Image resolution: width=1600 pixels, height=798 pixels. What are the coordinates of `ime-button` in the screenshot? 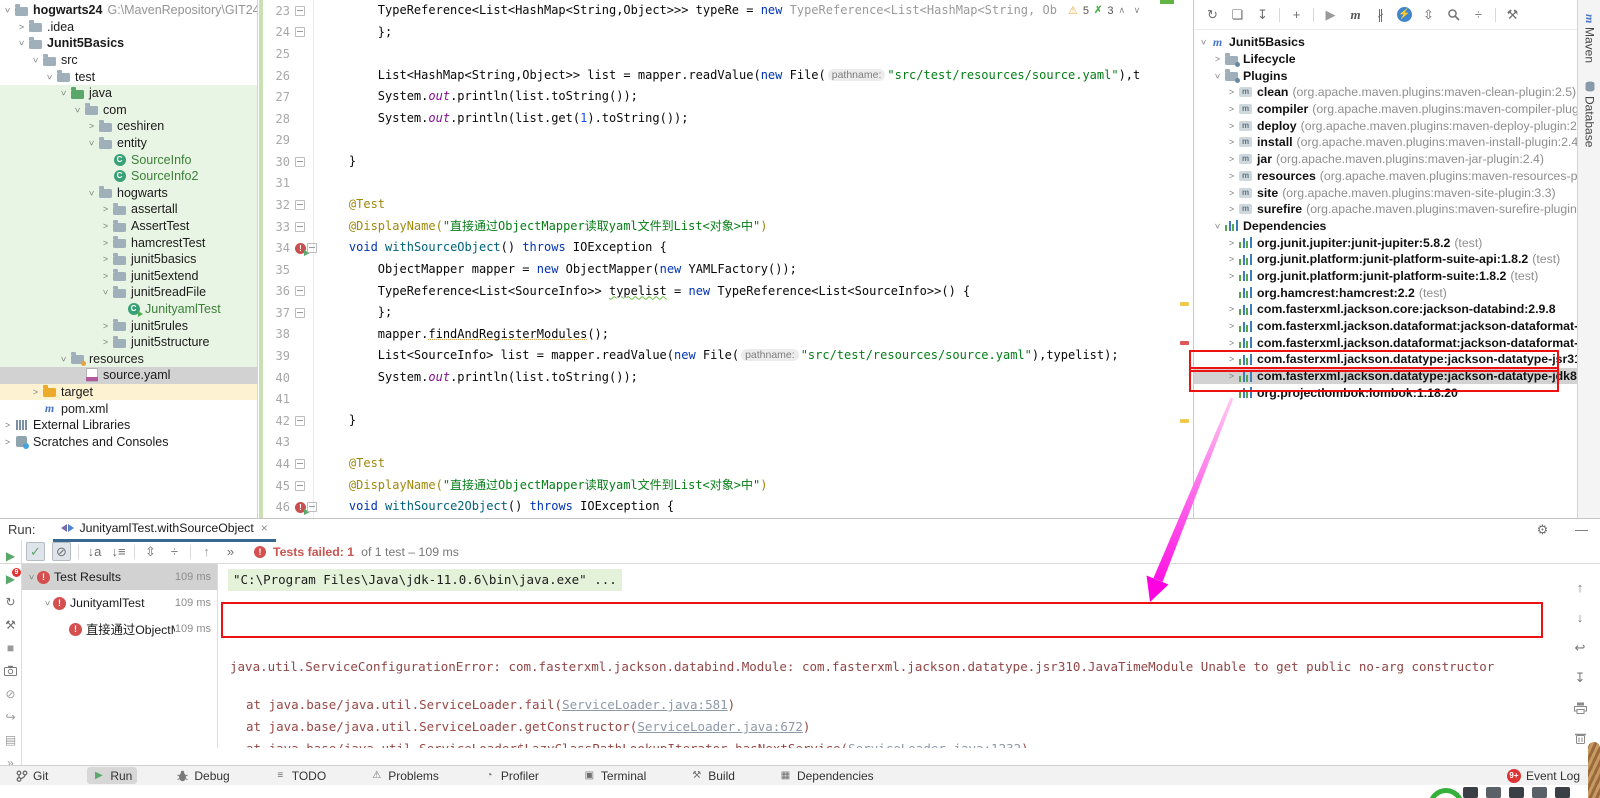 It's located at (1470, 792).